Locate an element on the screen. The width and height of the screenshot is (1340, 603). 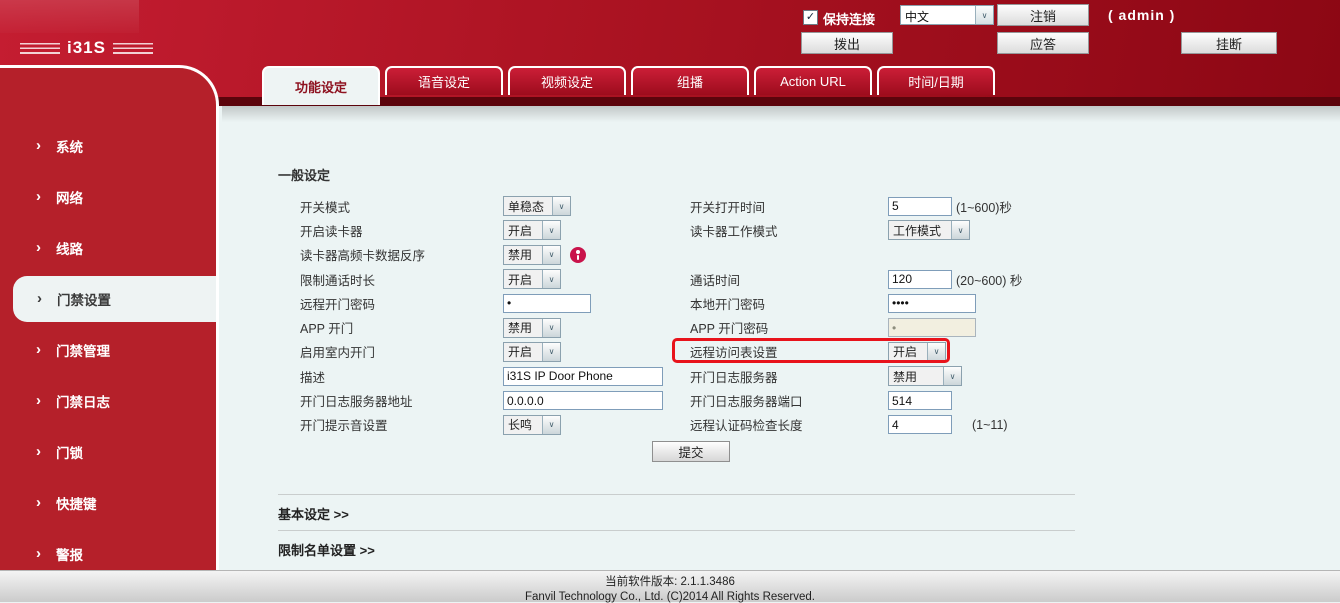
sidebar-nav: › 系统 › 网络 › 线路 › 门禁设置 › 门禁管理 › 门禁日志 › 门锁 › 快捷键 › 警报 is located at coordinates (109, 317).